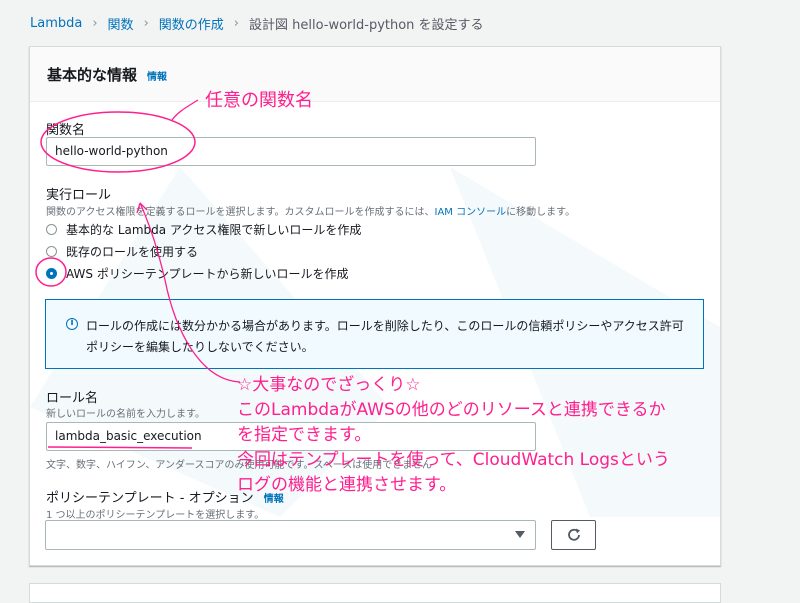 The width and height of the screenshot is (800, 603). Describe the element at coordinates (51, 273) in the screenshot. I see `radio-button-selected` at that location.